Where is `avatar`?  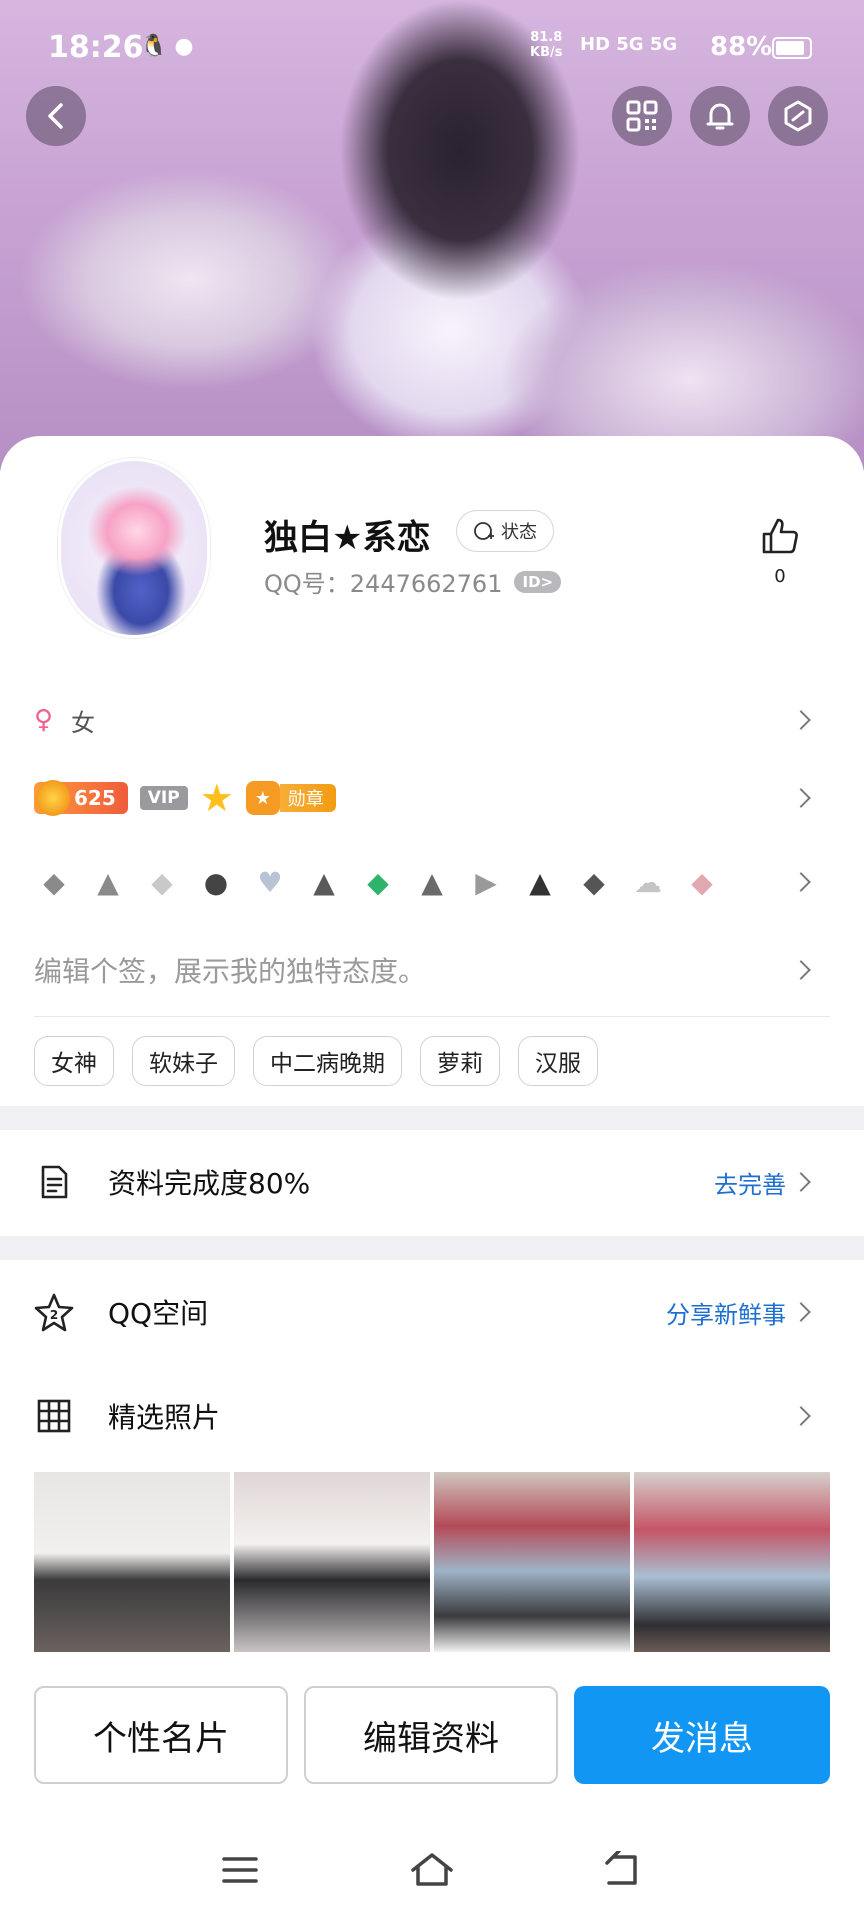 avatar is located at coordinates (134, 548).